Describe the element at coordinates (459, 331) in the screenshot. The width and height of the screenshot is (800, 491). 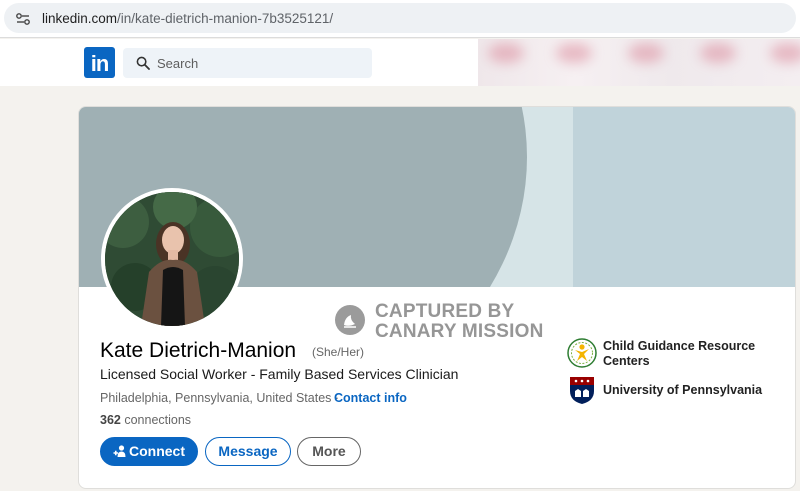
I see `watermark-line-2: CANARY MISSION` at that location.